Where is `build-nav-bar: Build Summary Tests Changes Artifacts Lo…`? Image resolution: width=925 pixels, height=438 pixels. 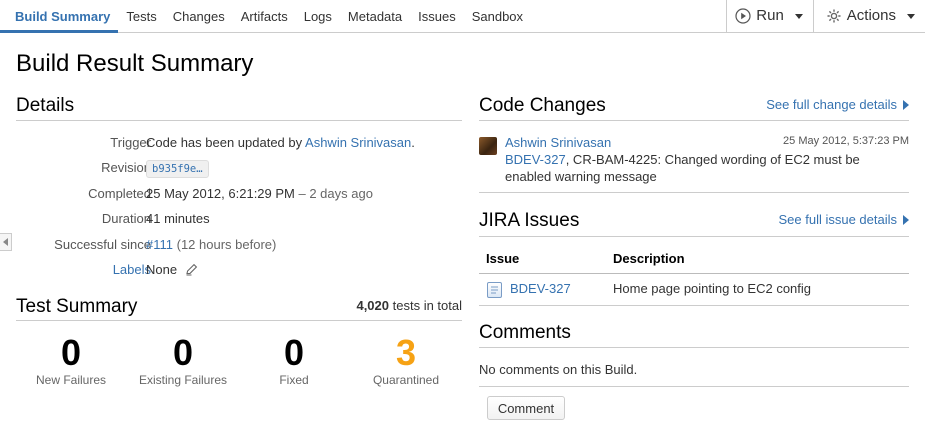
build-nav-bar: Build Summary Tests Changes Artifacts Lo… is located at coordinates (462, 16).